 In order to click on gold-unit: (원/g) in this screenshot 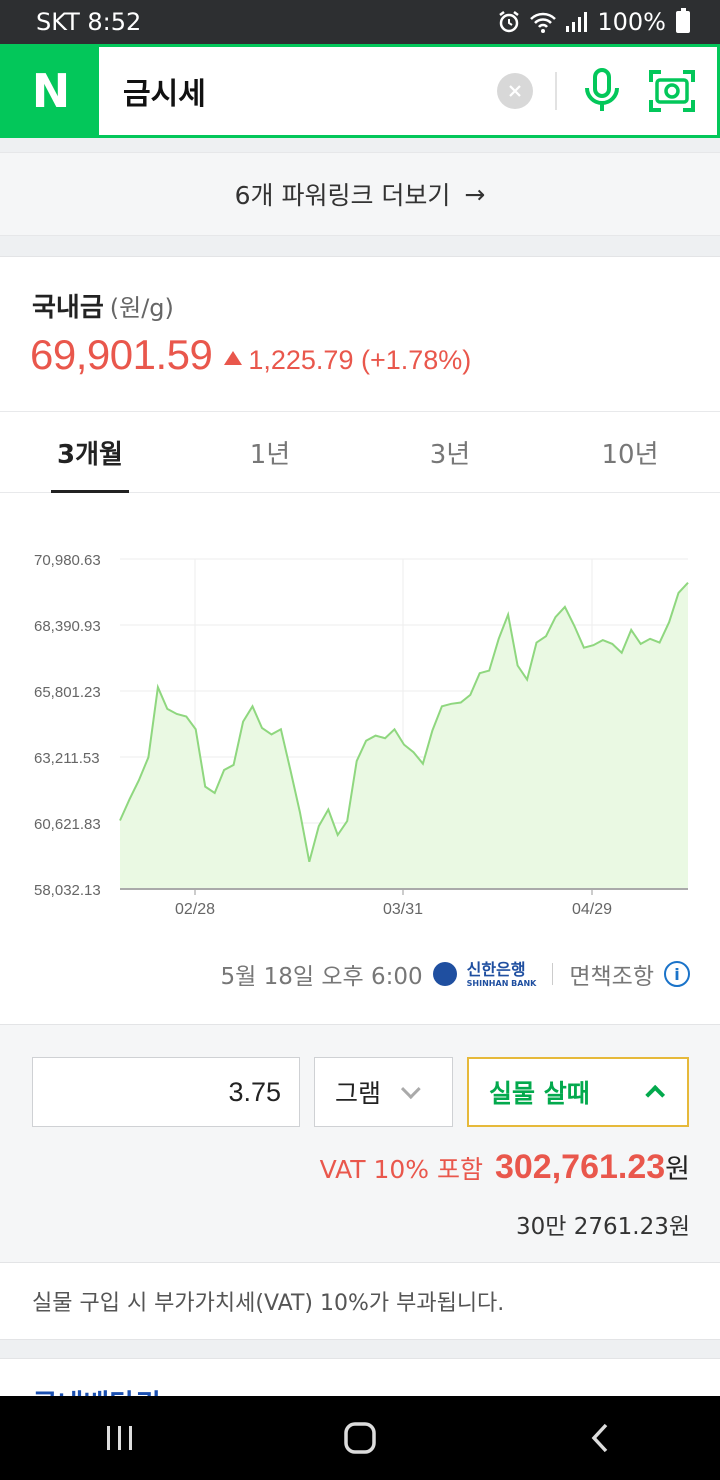, I will do `click(141, 308)`.